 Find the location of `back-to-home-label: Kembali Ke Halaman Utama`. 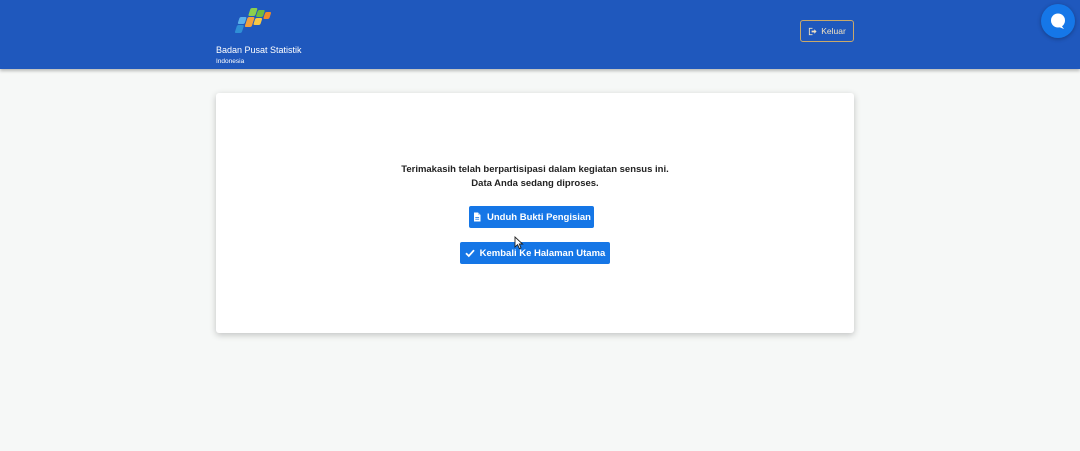

back-to-home-label: Kembali Ke Halaman Utama is located at coordinates (542, 253).